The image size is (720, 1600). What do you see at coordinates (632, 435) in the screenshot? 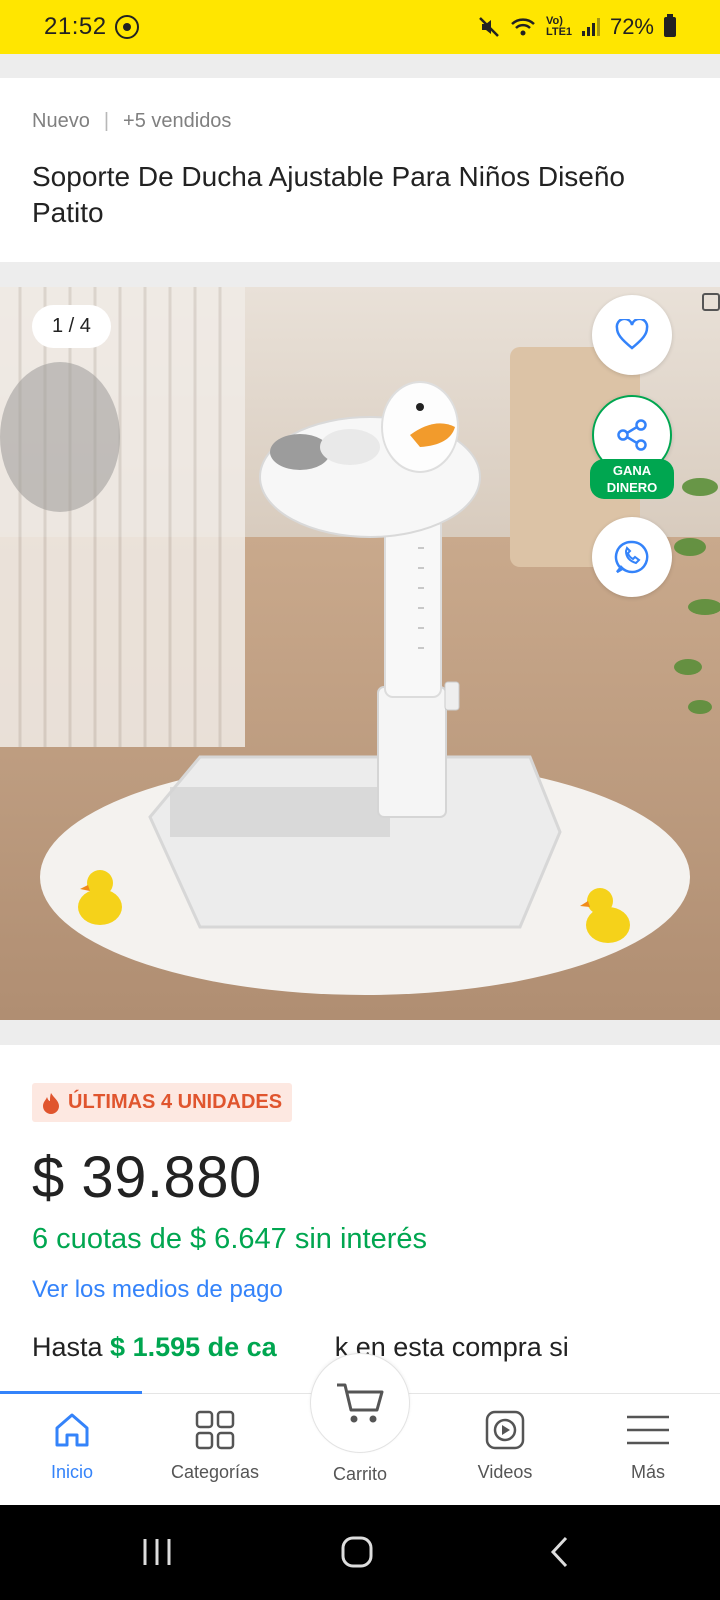
I see `share-icon` at bounding box center [632, 435].